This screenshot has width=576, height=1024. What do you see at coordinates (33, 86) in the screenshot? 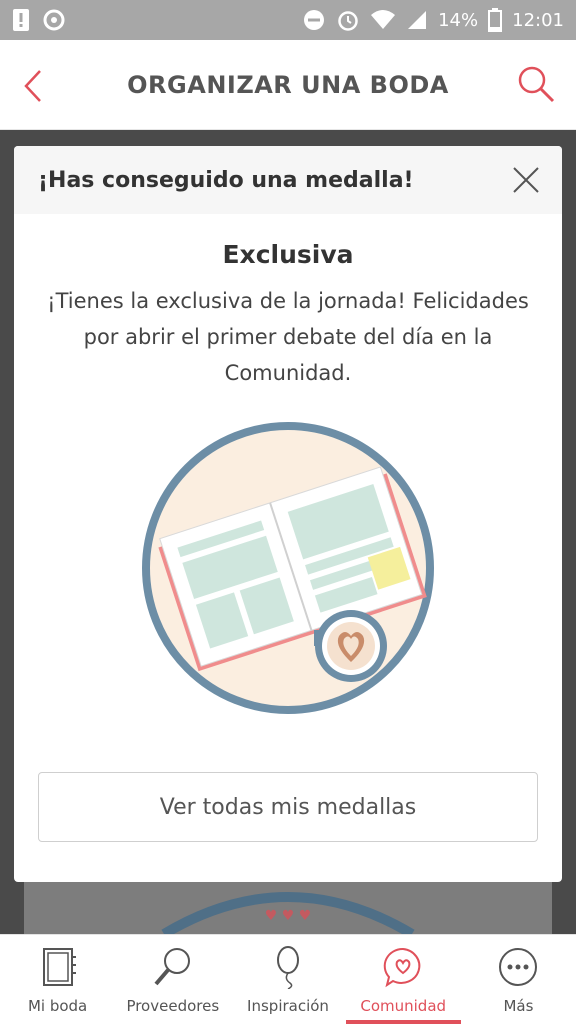
I see `chevron-left-icon` at bounding box center [33, 86].